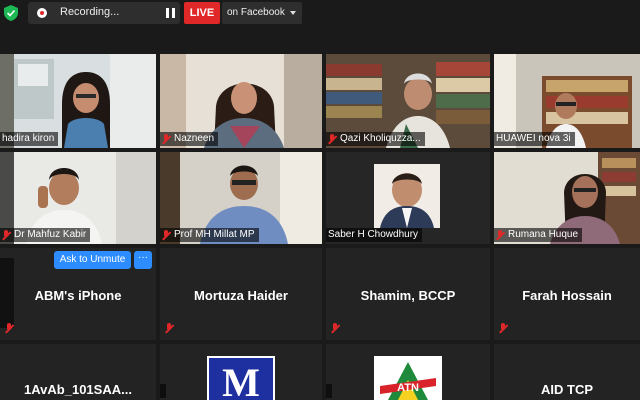 The image size is (640, 400). Describe the element at coordinates (567, 198) in the screenshot. I see `video-tile: Rumana Huque` at that location.